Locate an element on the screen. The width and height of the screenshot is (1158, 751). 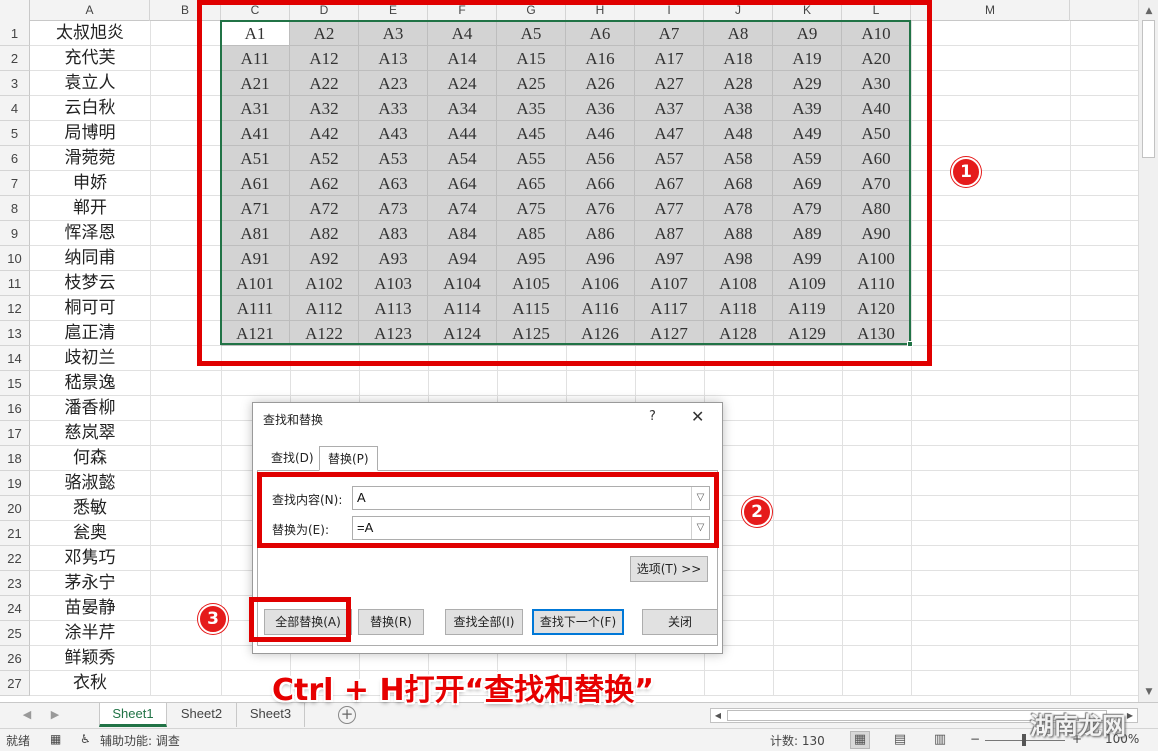
find-next-button: 查找下一个(F) is located at coordinates (578, 622).